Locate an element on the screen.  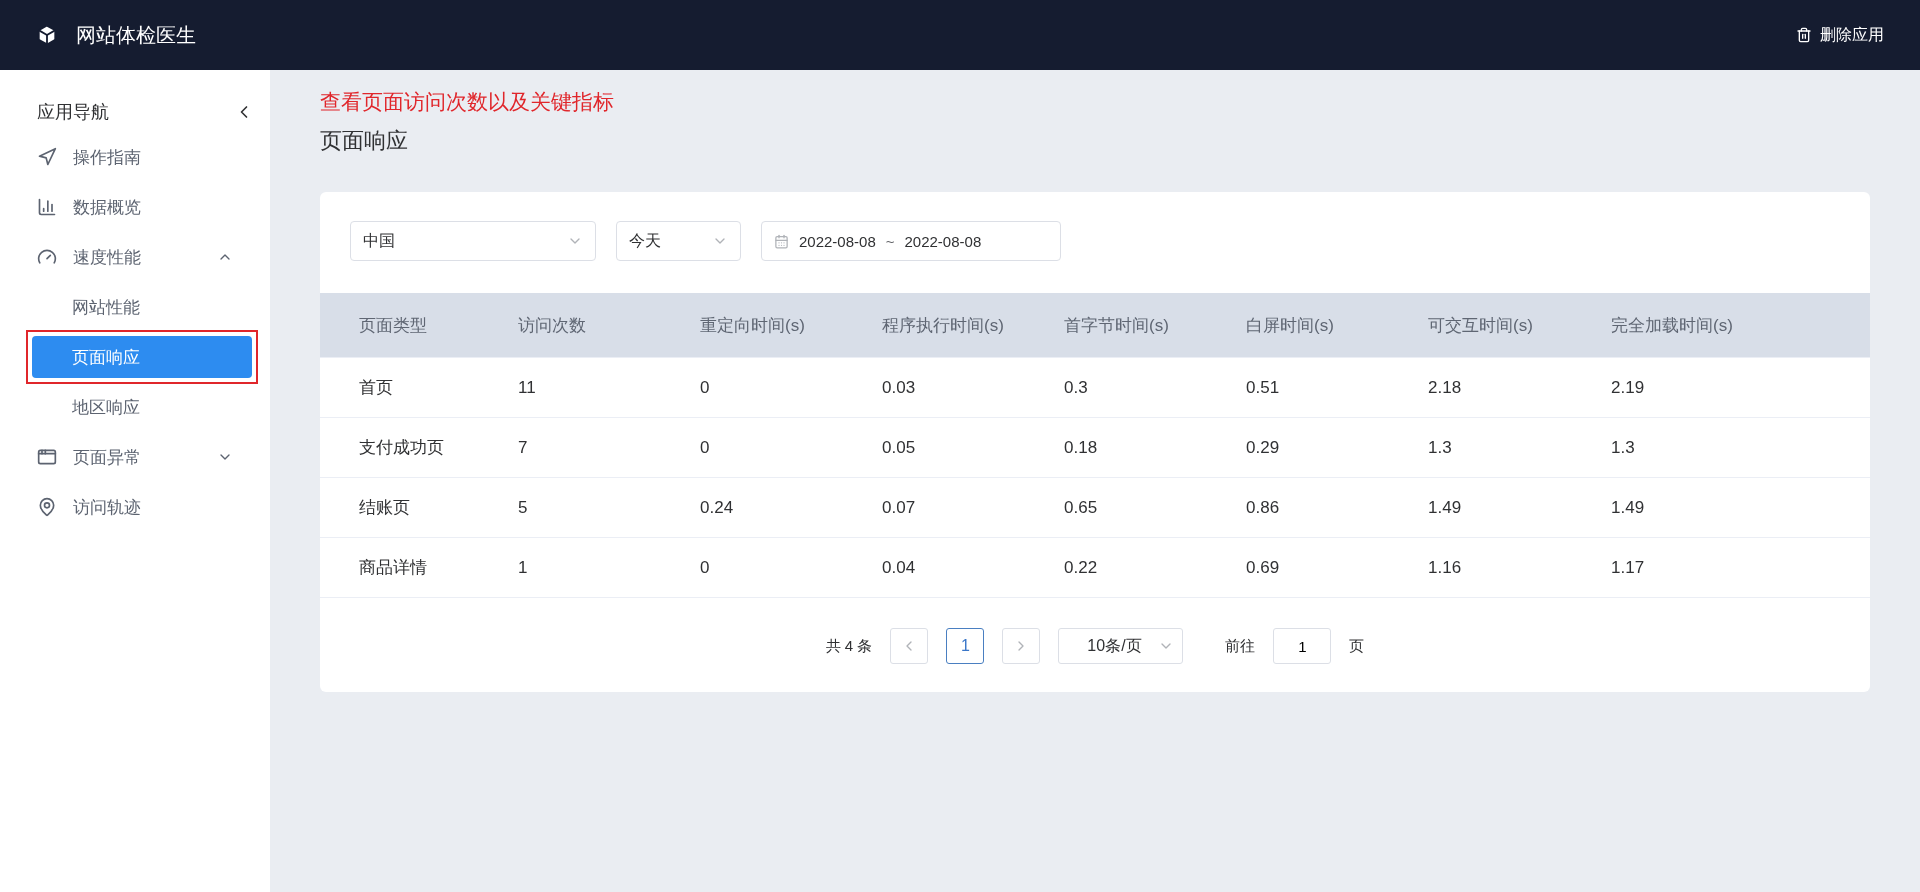
table-cell-text: 0.18 is located at coordinates (1081, 447).